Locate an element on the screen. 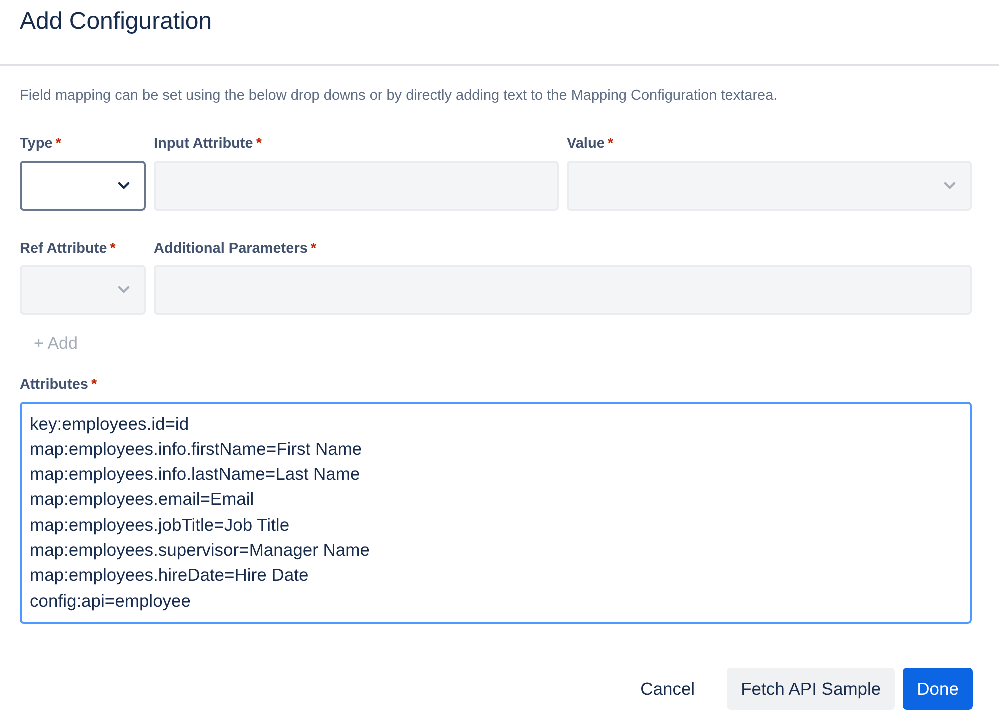  cancel-button: Cancel is located at coordinates (668, 689).